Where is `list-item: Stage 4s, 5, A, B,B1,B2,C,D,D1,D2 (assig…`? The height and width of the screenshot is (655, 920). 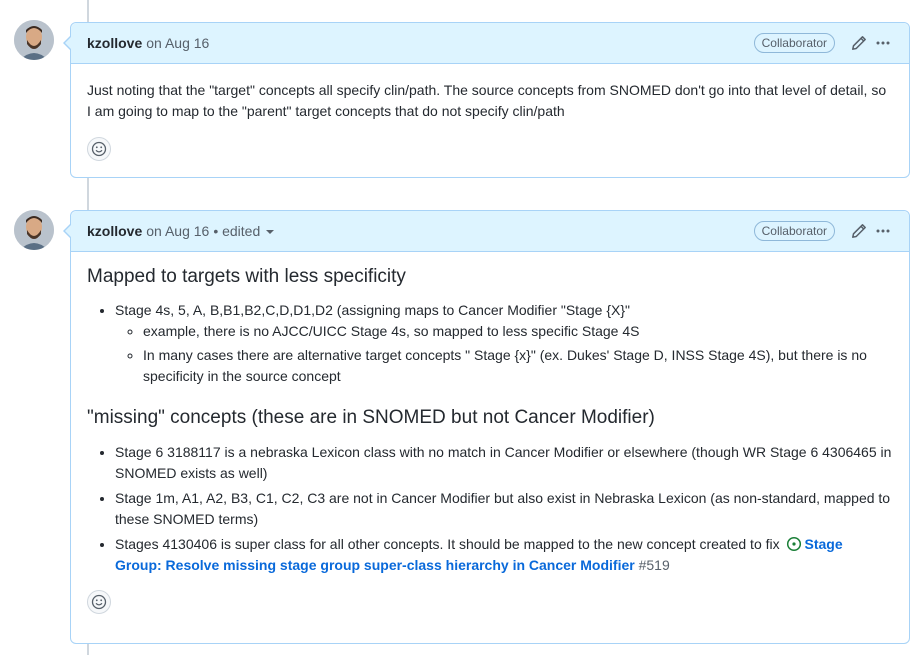 list-item: Stage 4s, 5, A, B,B1,B2,C,D,D1,D2 (assig… is located at coordinates (504, 343).